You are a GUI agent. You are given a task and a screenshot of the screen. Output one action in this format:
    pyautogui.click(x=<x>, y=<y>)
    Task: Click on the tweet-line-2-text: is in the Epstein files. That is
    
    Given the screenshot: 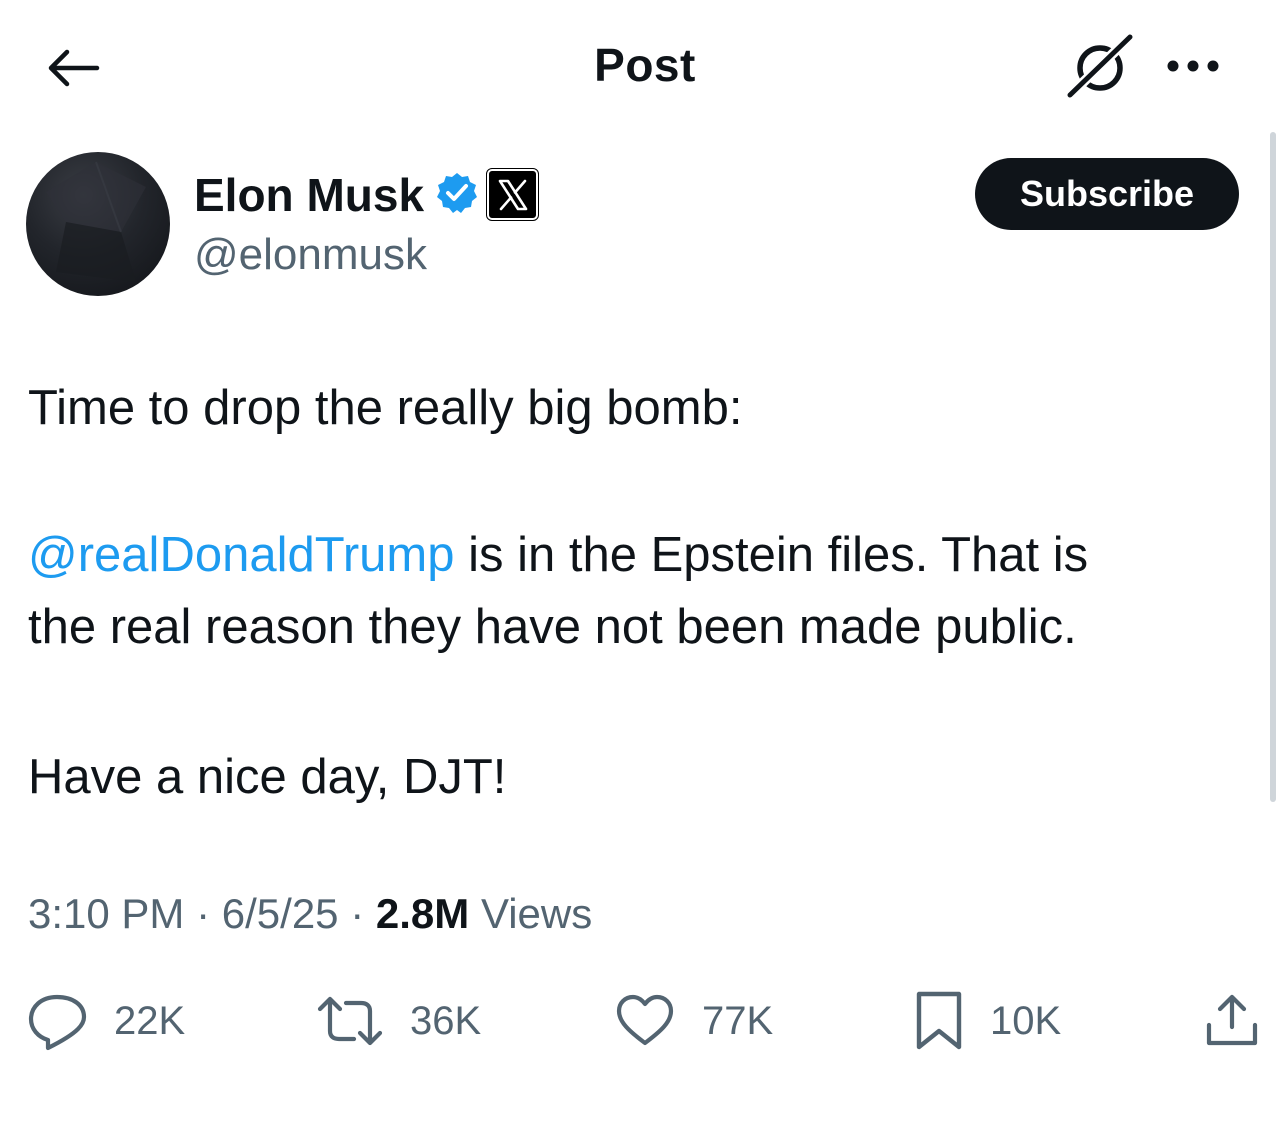 What is the action you would take?
    pyautogui.click(x=771, y=555)
    